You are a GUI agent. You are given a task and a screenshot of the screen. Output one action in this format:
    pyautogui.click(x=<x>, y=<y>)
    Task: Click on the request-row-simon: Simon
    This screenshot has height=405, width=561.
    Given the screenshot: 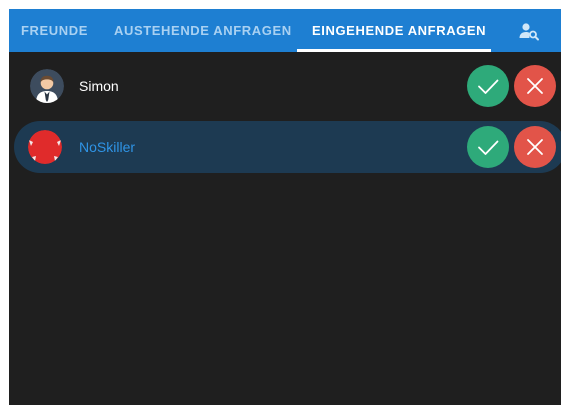 What is the action you would take?
    pyautogui.click(x=285, y=86)
    